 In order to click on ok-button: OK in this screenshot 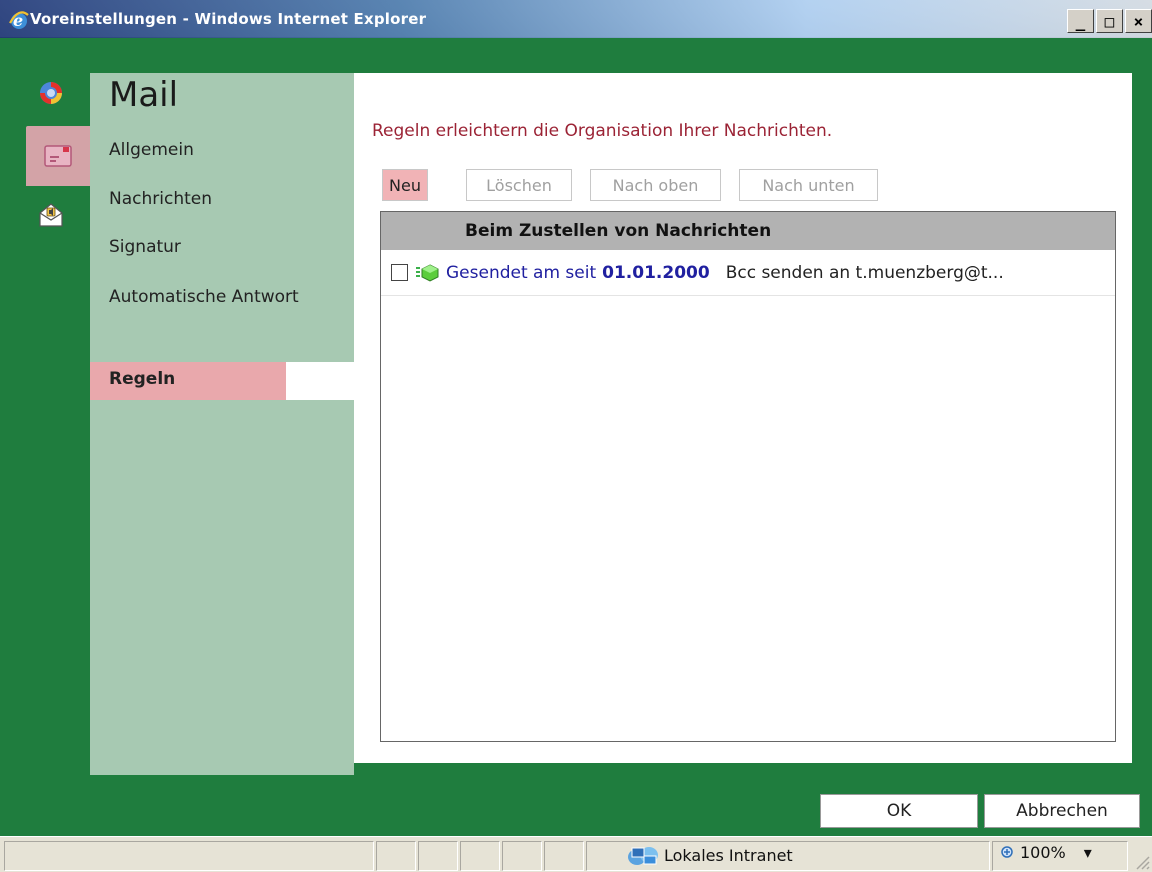, I will do `click(899, 811)`.